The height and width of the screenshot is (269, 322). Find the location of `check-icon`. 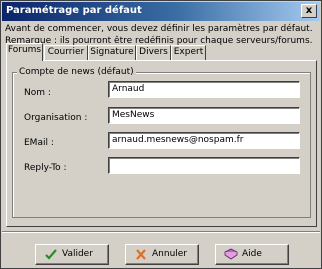

check-icon is located at coordinates (51, 254).